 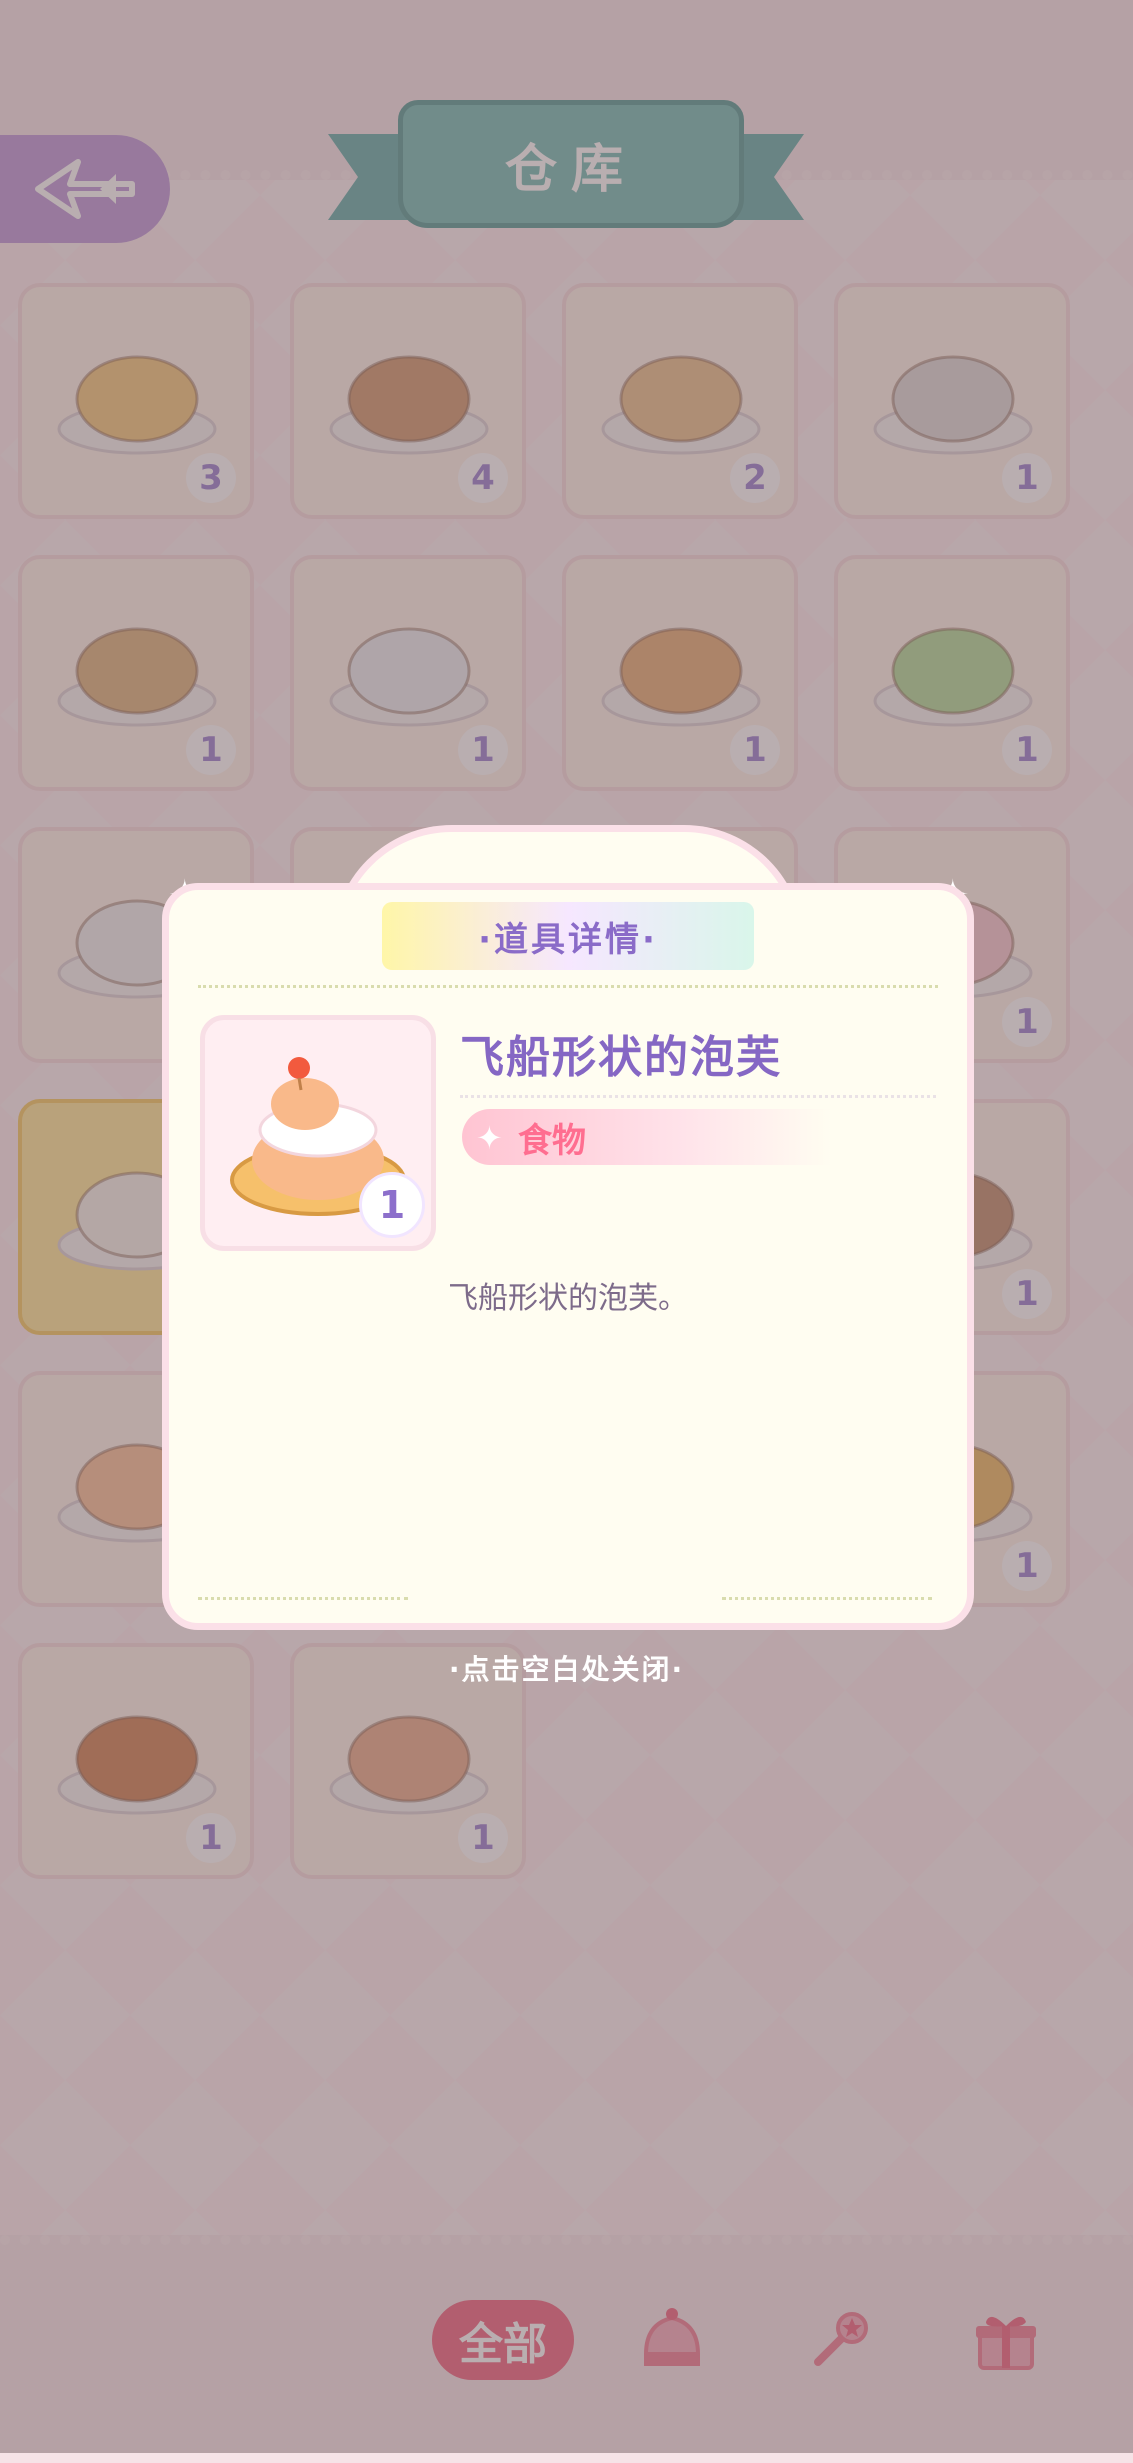 I want to click on sparkle-icon: ✦, so click(x=489, y=1138).